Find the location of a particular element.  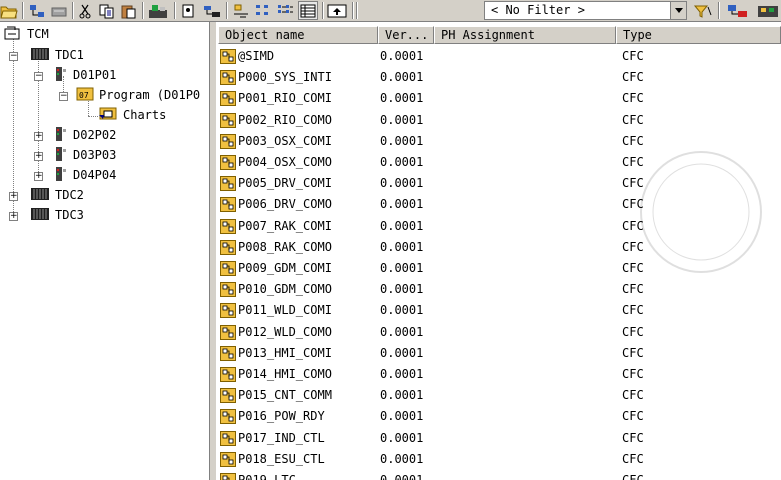

accessible-nodes-icon is located at coordinates (159, 10).